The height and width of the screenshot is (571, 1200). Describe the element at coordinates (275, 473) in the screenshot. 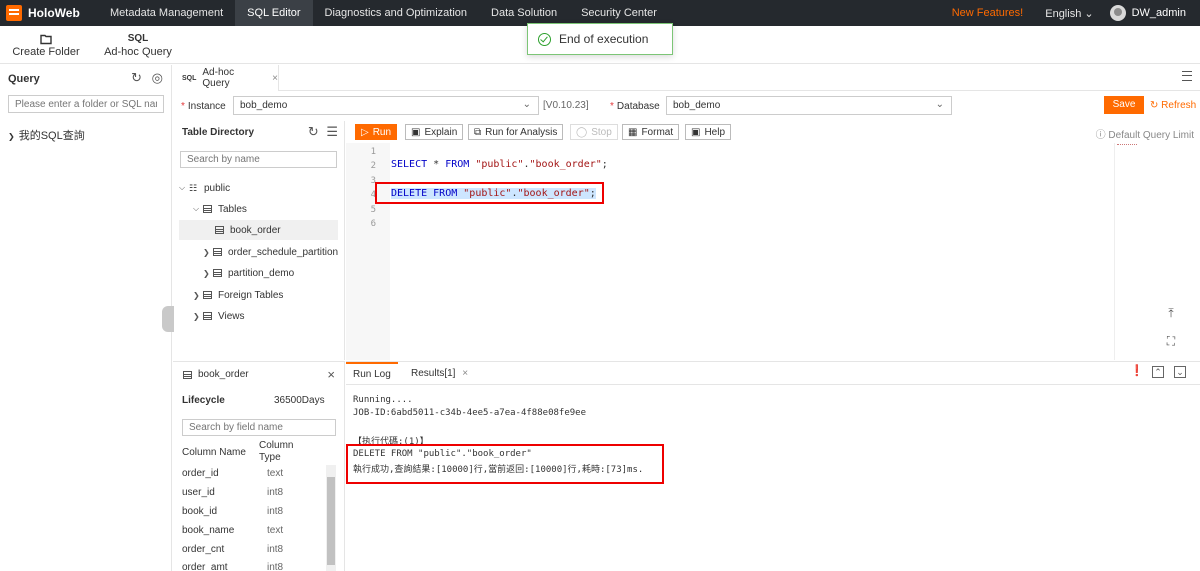

I see `column-type: text` at that location.